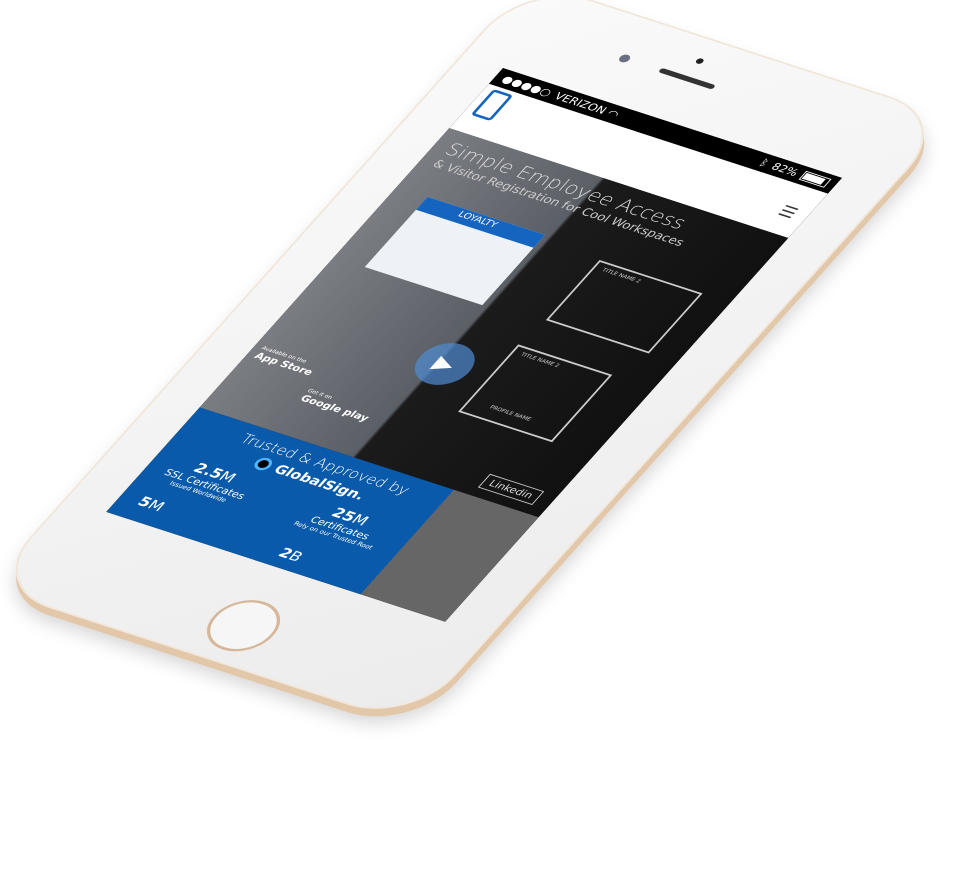 The height and width of the screenshot is (871, 969). What do you see at coordinates (477, 219) in the screenshot?
I see `app-preview-label: LOYALTY` at bounding box center [477, 219].